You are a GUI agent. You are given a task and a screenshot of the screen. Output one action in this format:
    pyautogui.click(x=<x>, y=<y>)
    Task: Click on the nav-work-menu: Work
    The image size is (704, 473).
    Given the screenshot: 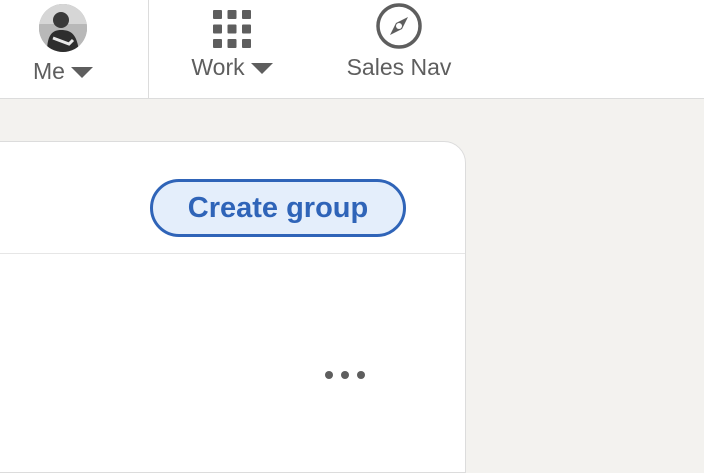 What is the action you would take?
    pyautogui.click(x=232, y=49)
    